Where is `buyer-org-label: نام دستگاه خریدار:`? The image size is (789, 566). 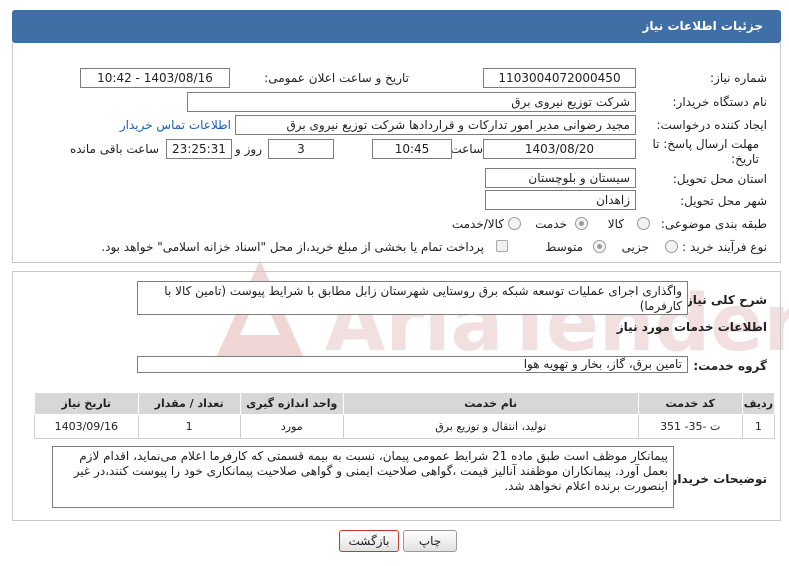
buyer-org-label: نام دستگاه خریدار: is located at coordinates (720, 102).